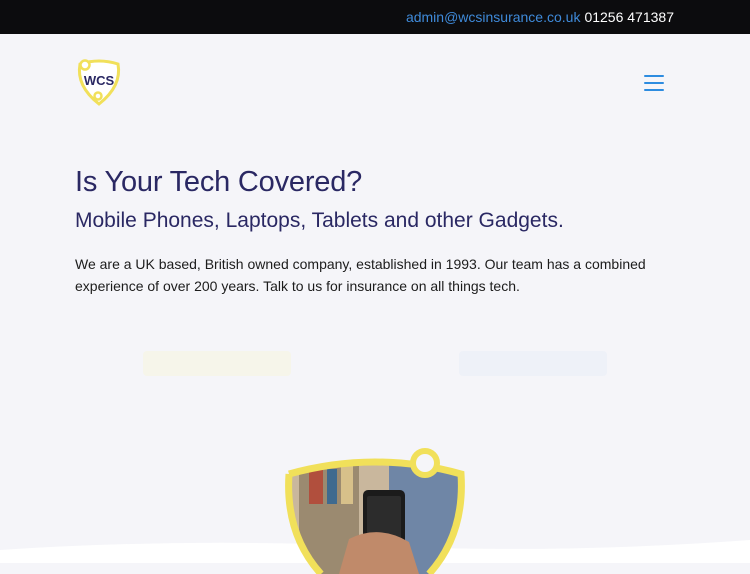 The height and width of the screenshot is (574, 750). What do you see at coordinates (219, 182) in the screenshot?
I see `hero-title: Is Your Tech Covered?` at bounding box center [219, 182].